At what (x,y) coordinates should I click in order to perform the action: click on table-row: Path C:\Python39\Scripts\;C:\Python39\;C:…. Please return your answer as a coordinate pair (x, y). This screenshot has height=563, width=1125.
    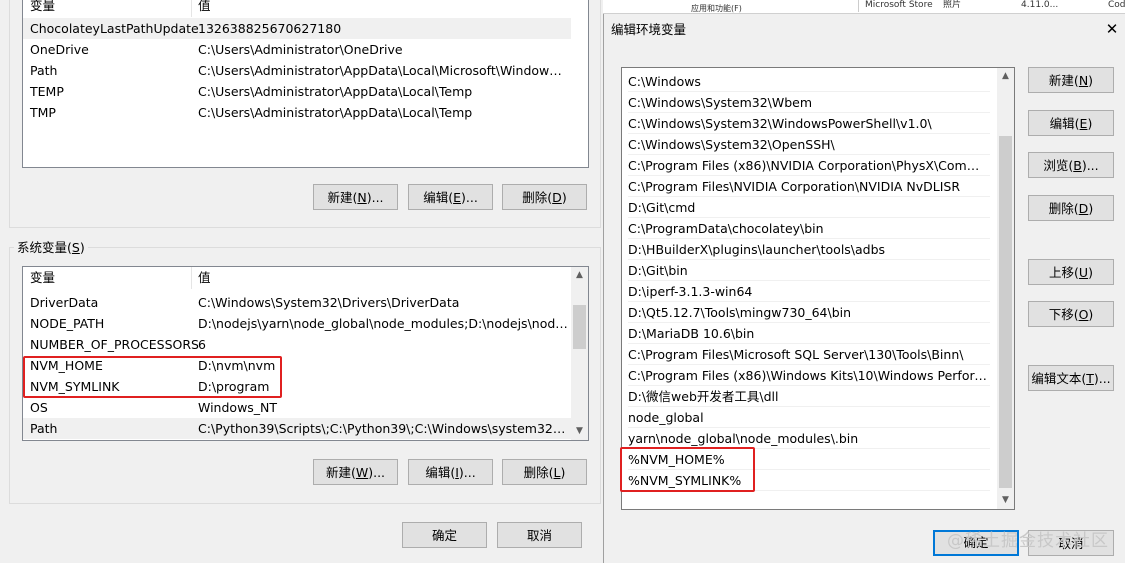
    Looking at the image, I should click on (297, 428).